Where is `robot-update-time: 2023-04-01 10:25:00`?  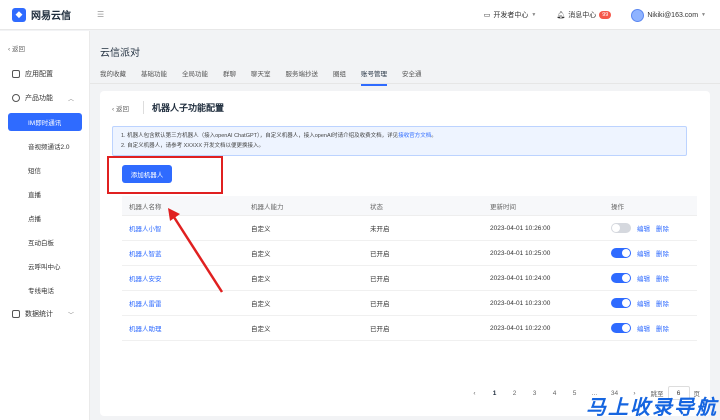
robot-update-time: 2023-04-01 10:25:00 is located at coordinates (520, 253).